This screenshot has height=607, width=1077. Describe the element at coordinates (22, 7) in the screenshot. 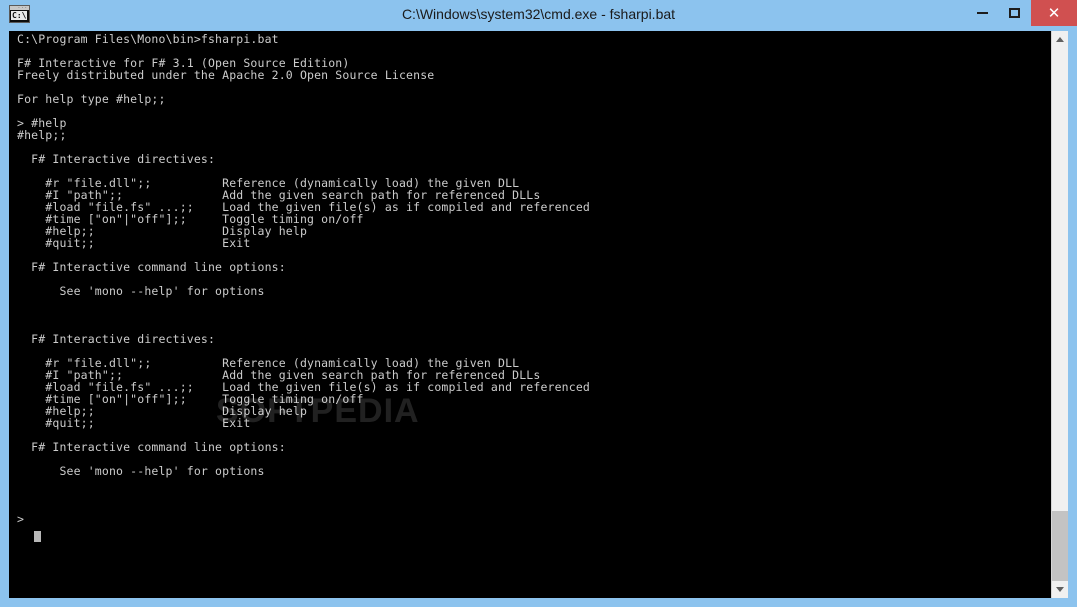

I see `icon-control-dots: ···` at that location.